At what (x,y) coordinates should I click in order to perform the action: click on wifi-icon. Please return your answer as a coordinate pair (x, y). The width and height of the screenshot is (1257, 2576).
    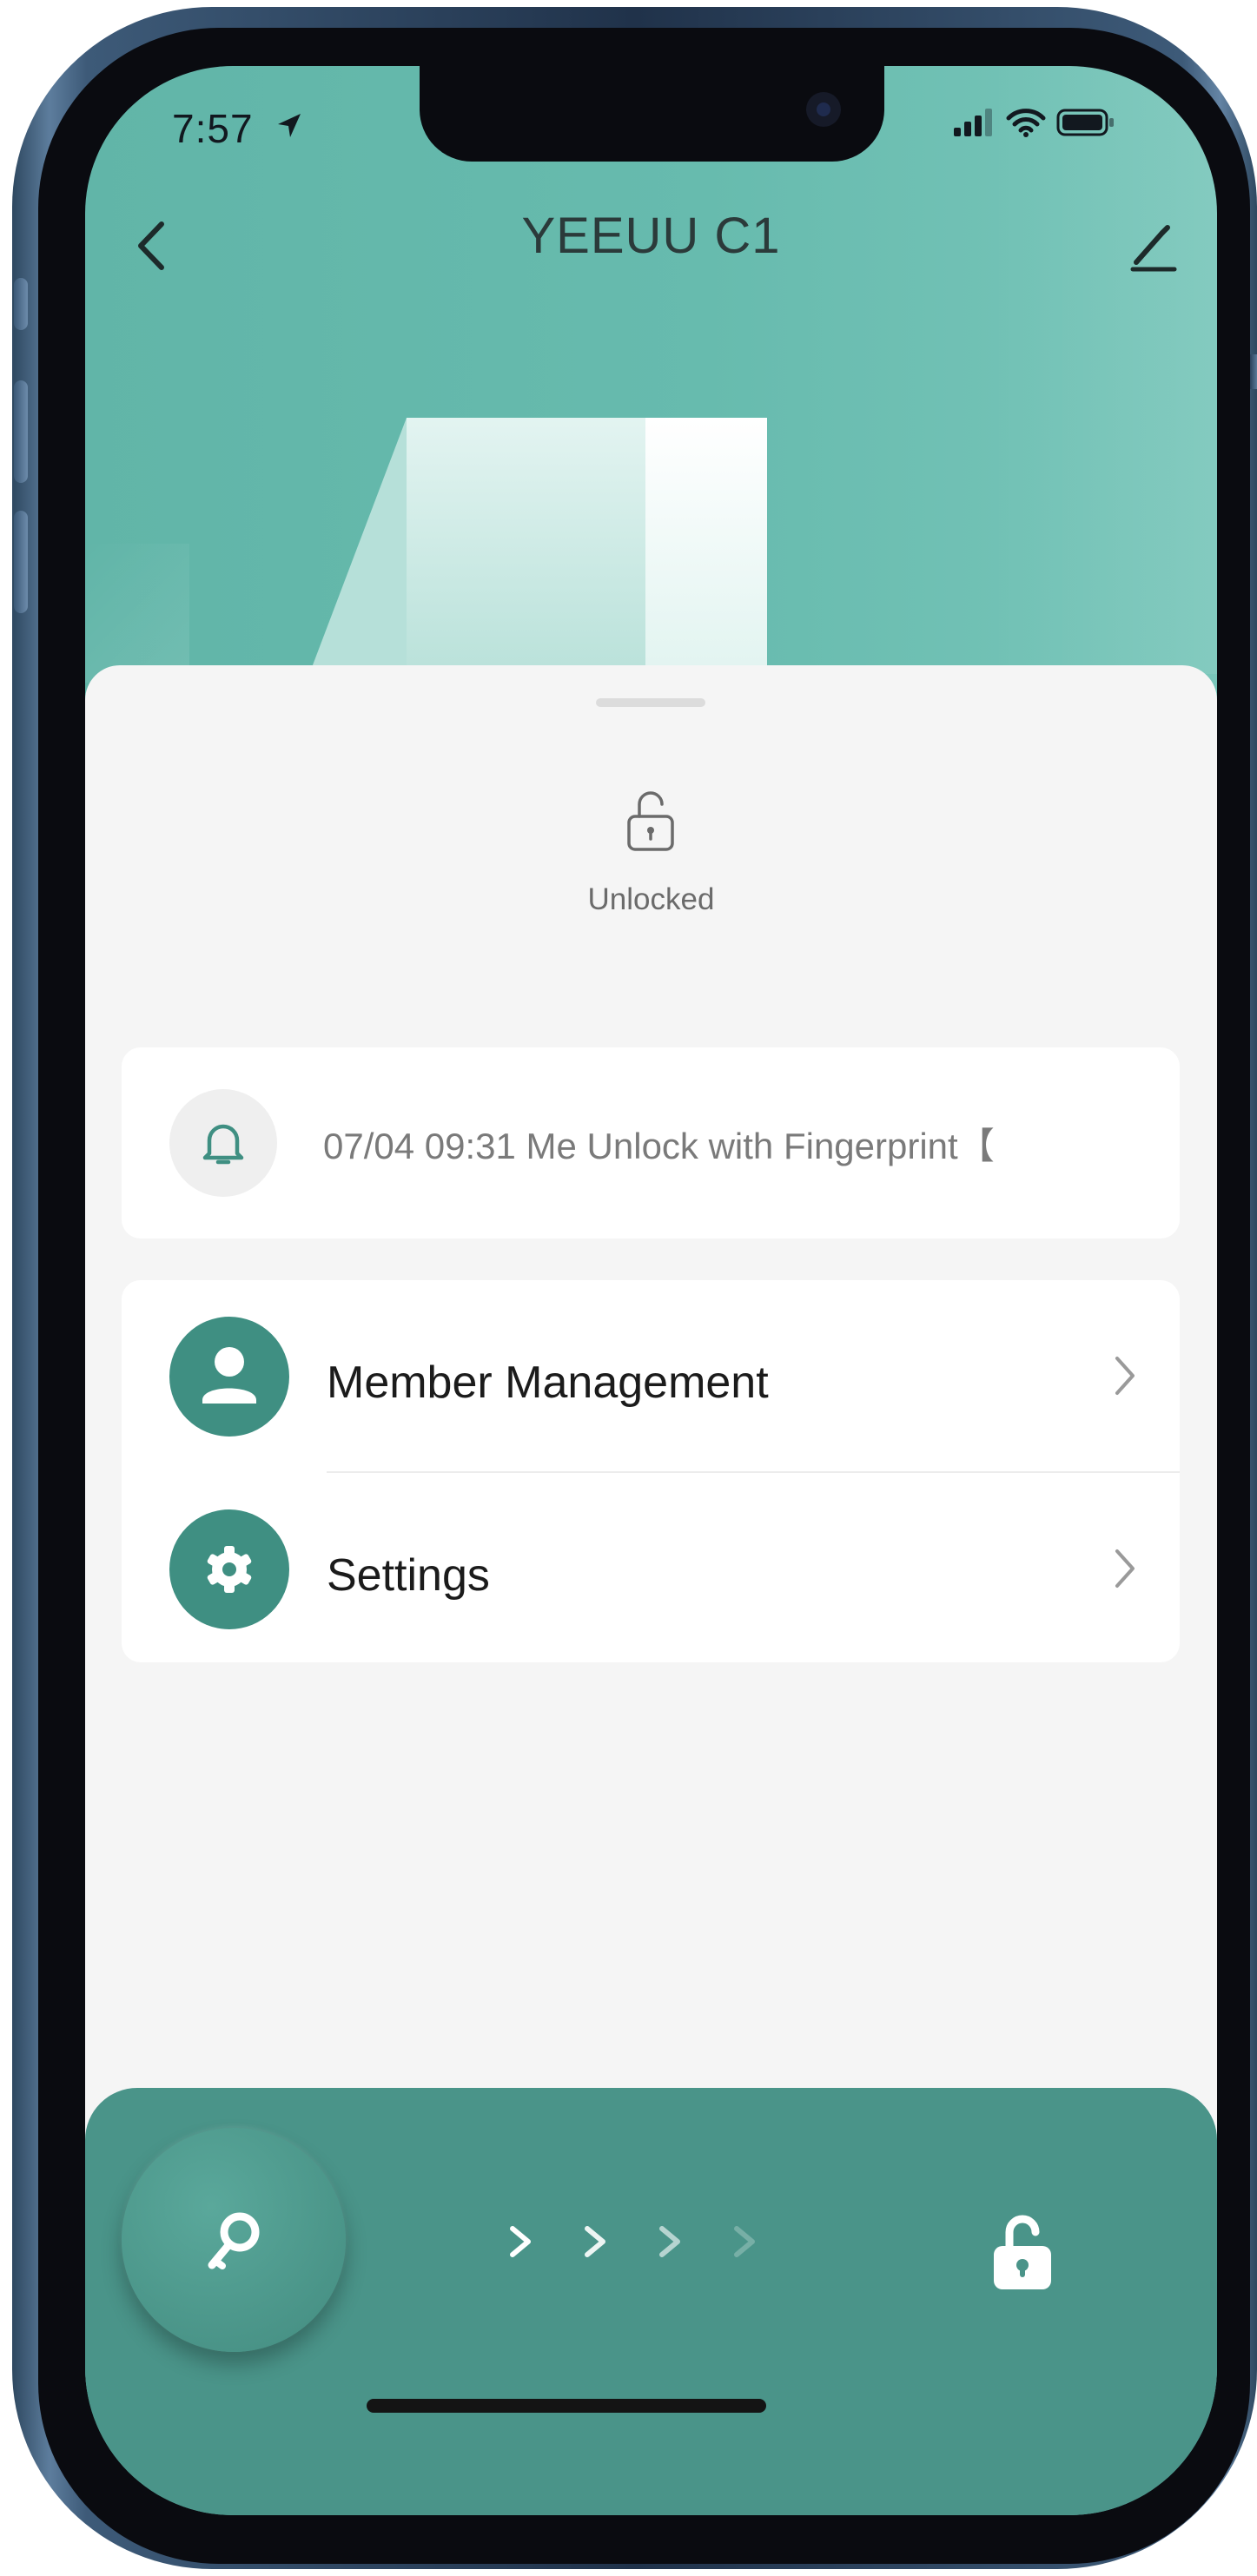
    Looking at the image, I should click on (1026, 123).